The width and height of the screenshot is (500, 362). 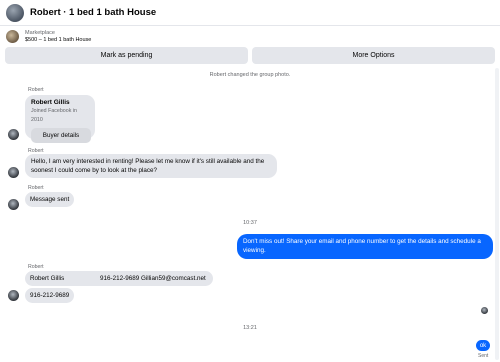 I want to click on message-bubble: Message sent, so click(x=50, y=199).